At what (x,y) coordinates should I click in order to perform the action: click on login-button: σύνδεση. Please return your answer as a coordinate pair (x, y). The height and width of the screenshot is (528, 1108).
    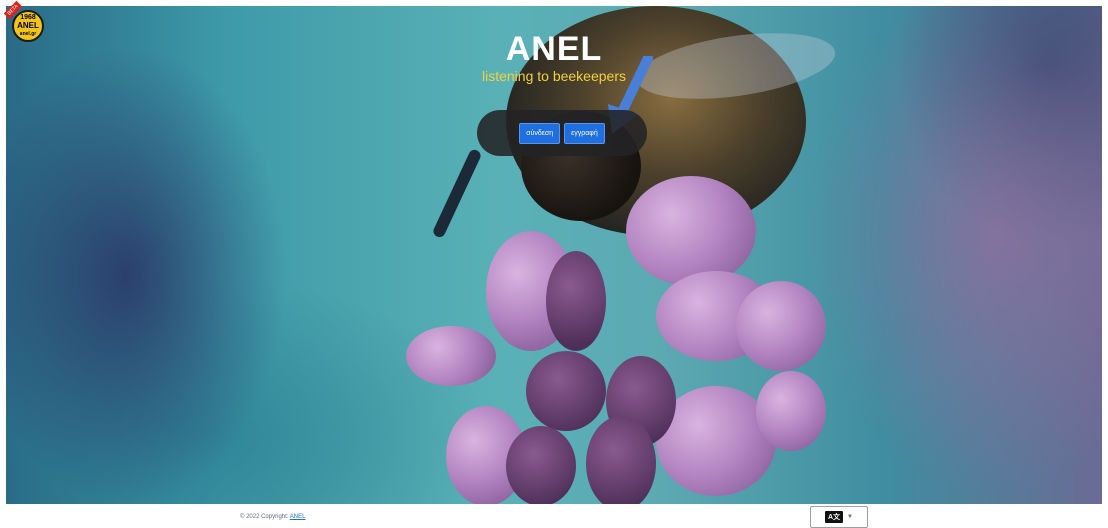
    Looking at the image, I should click on (540, 133).